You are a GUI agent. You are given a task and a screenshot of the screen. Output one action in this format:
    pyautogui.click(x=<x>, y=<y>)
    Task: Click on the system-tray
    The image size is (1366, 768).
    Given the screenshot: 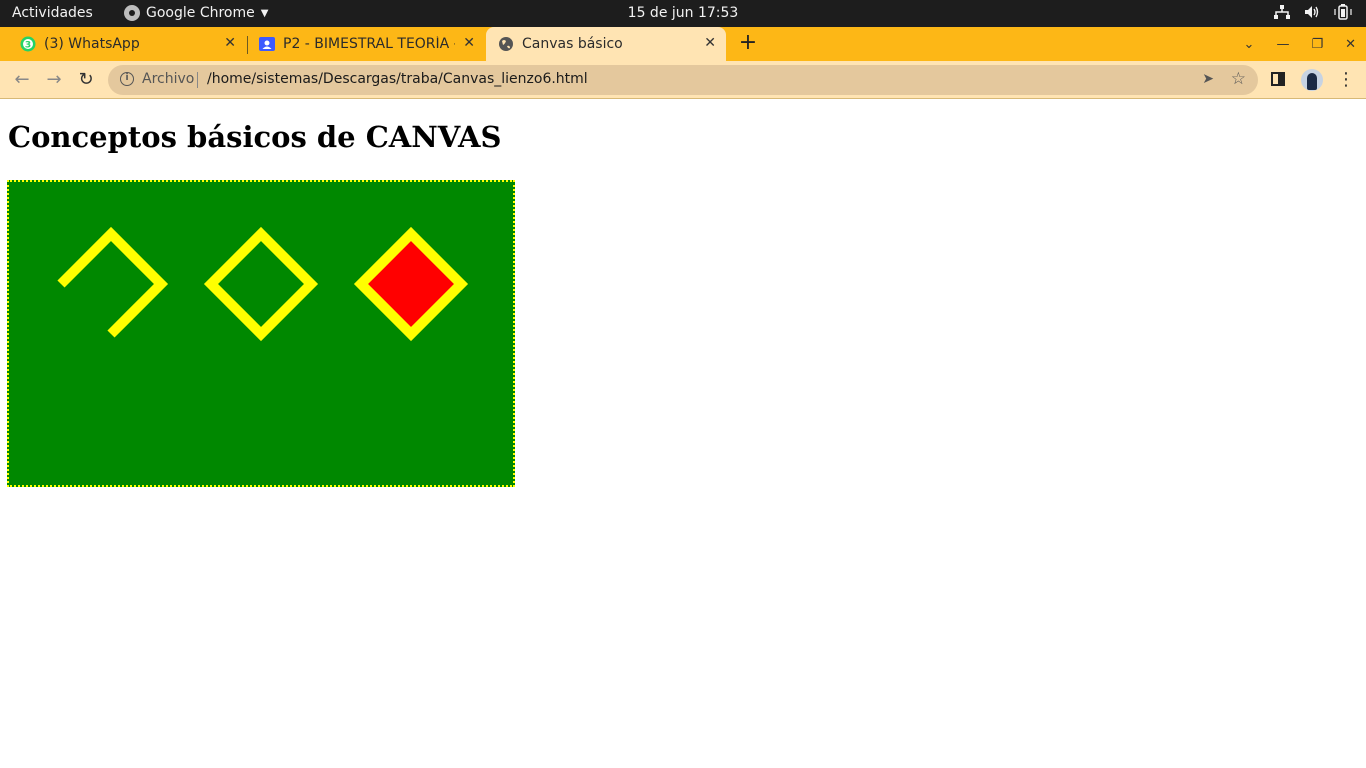 What is the action you would take?
    pyautogui.click(x=1313, y=12)
    